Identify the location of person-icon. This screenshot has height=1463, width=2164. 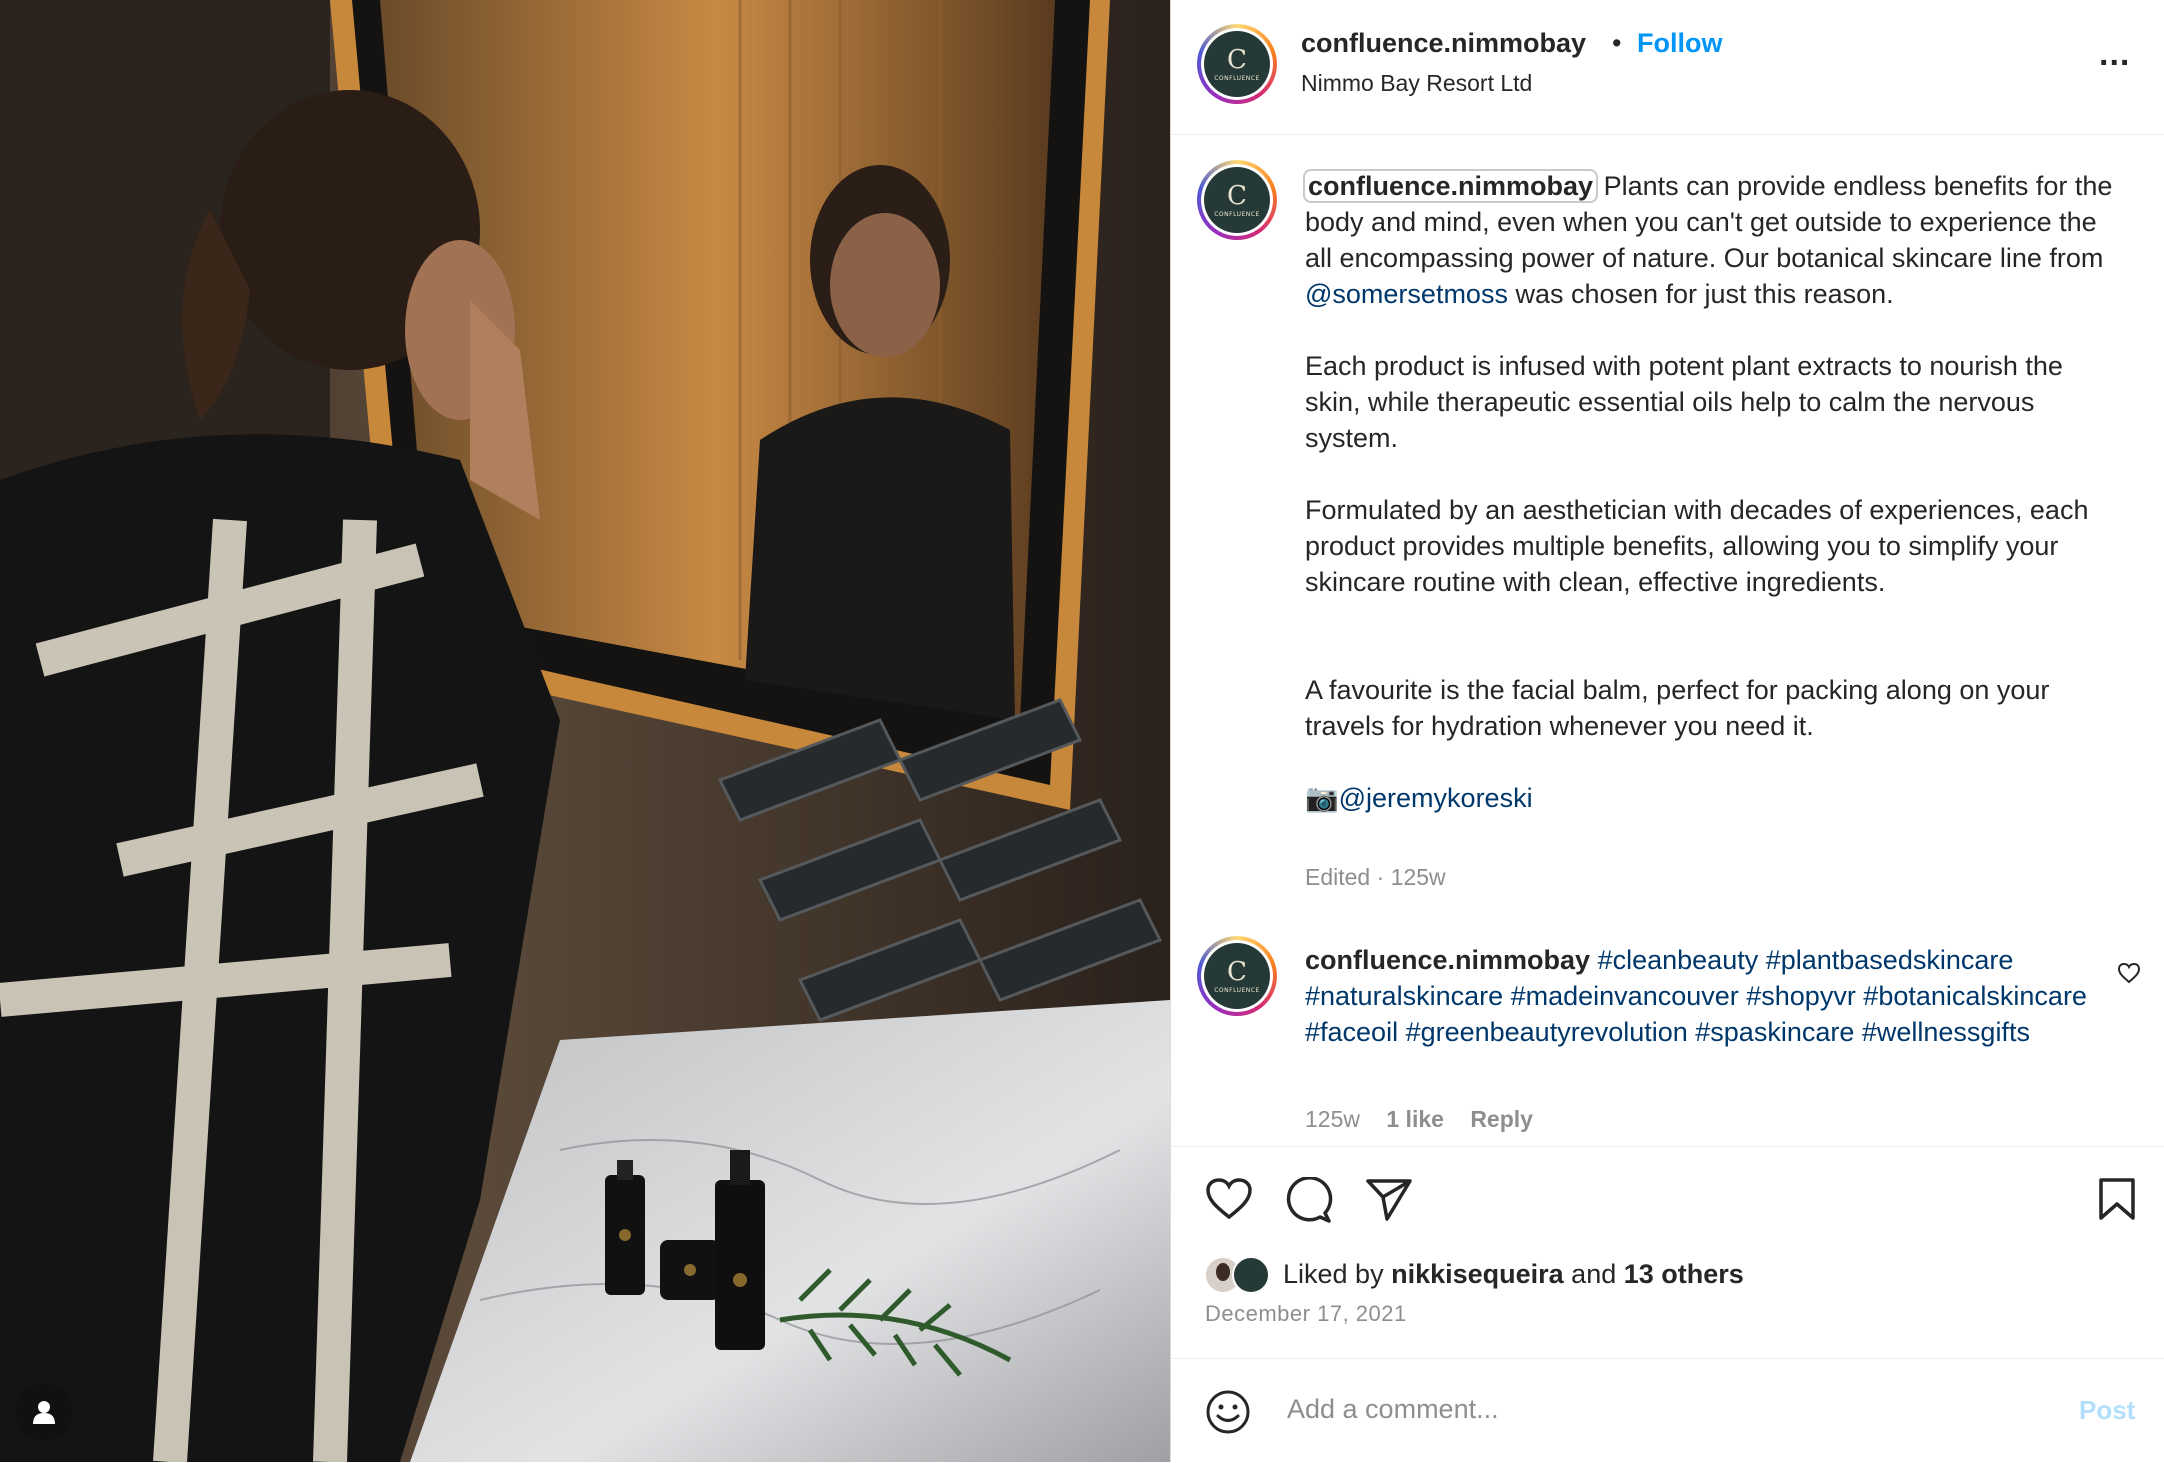
(44, 1412).